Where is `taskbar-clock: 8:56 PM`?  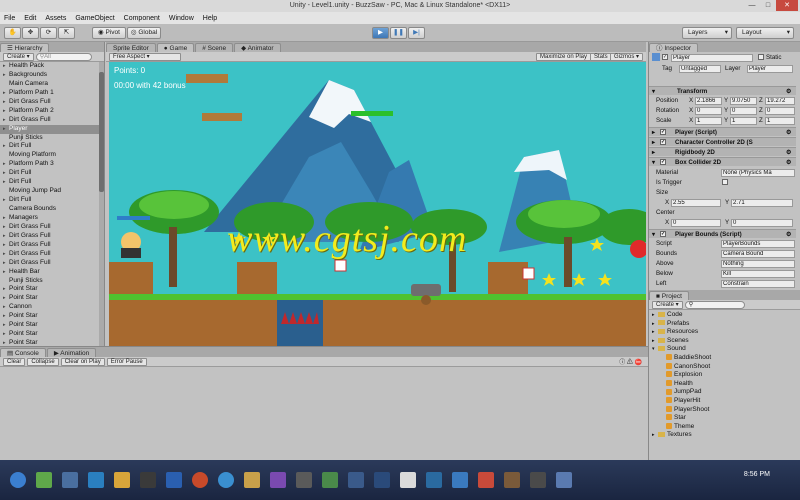 taskbar-clock: 8:56 PM is located at coordinates (757, 475).